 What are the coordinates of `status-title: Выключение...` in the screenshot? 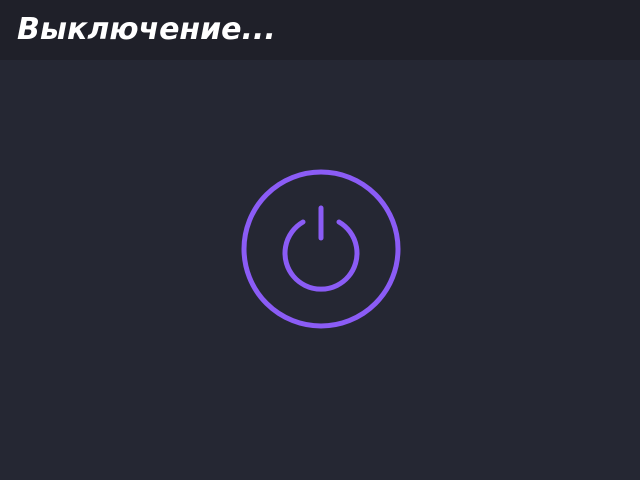 It's located at (146, 29).